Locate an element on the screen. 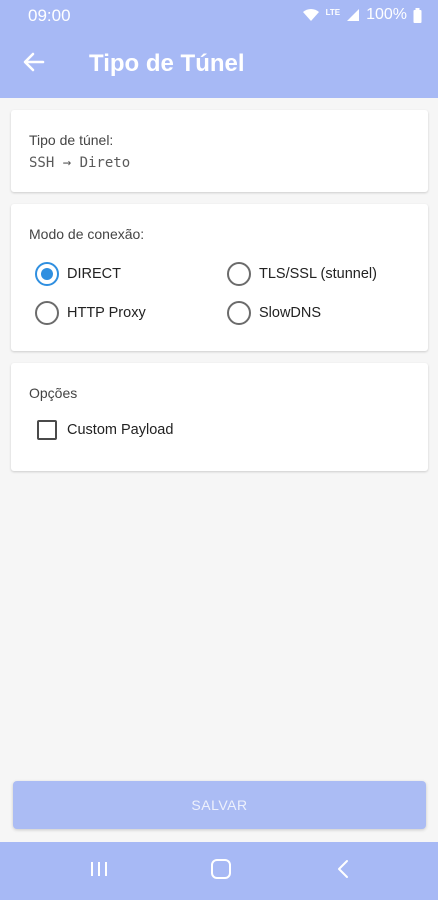 This screenshot has width=438, height=900. battery-icon is located at coordinates (417, 15).